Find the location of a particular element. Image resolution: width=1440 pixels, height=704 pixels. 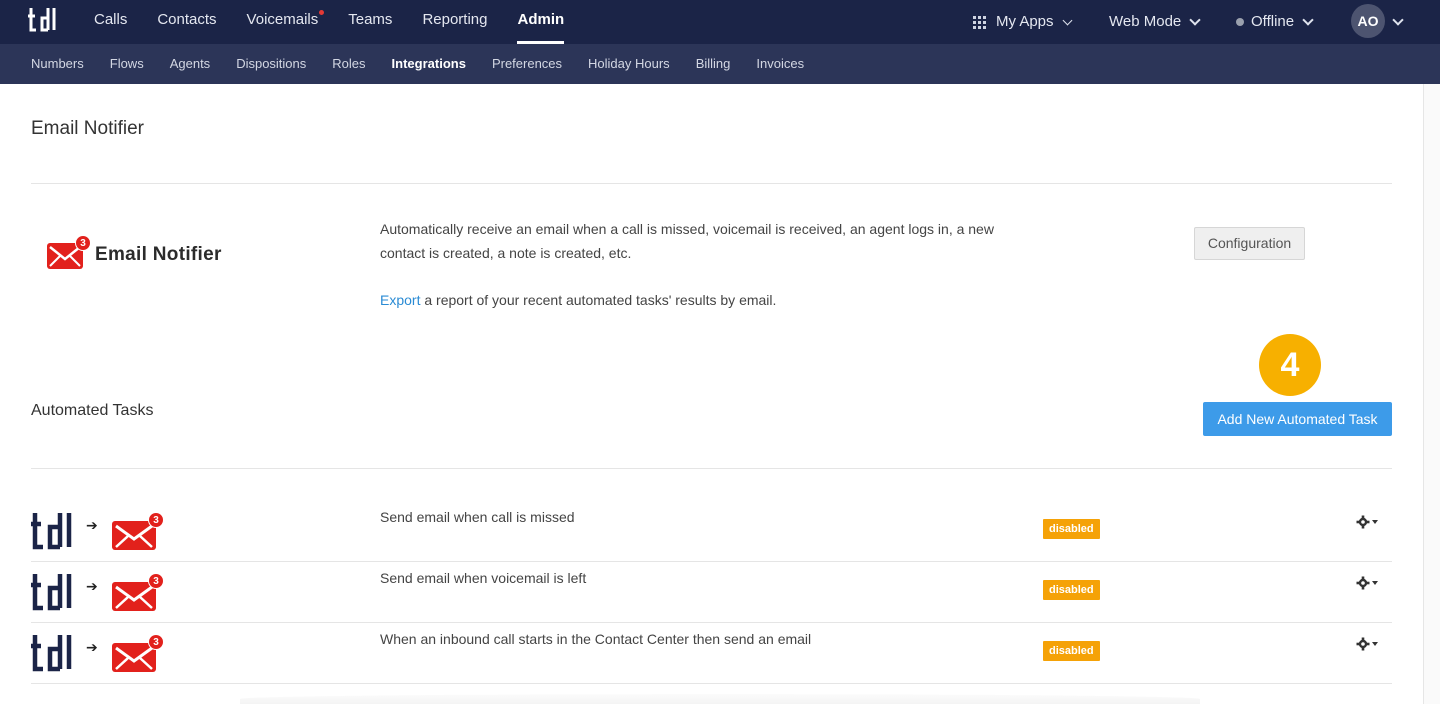

nav-admin: Admin is located at coordinates (540, 22).